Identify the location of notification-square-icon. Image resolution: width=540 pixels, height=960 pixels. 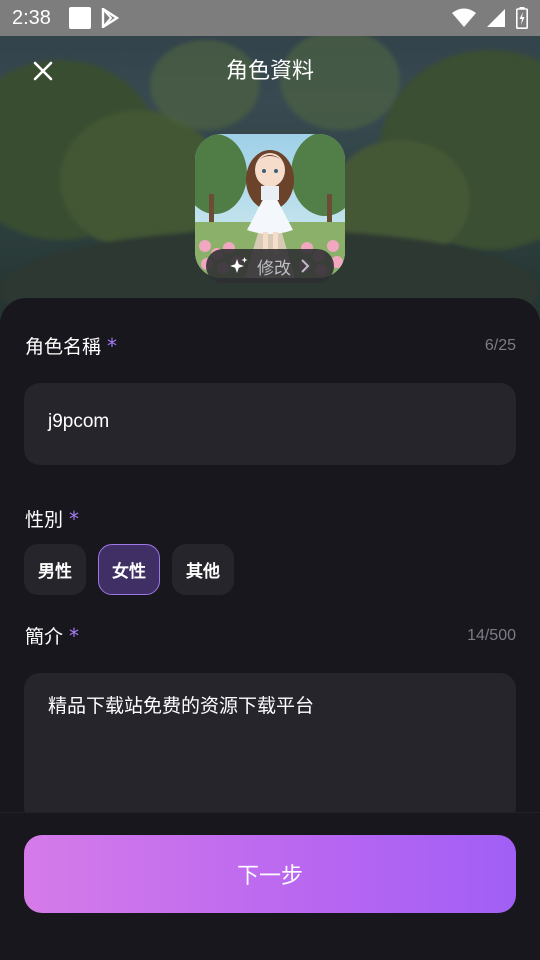
(79, 18).